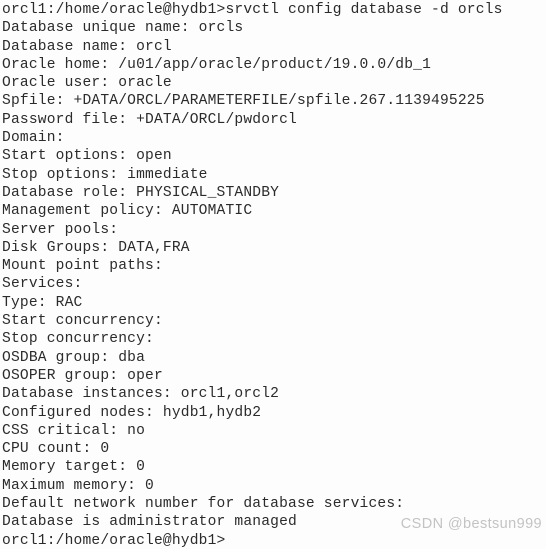 This screenshot has height=550, width=546. Describe the element at coordinates (123, 28) in the screenshot. I see `terminal-line: Database unique name: orcls` at that location.